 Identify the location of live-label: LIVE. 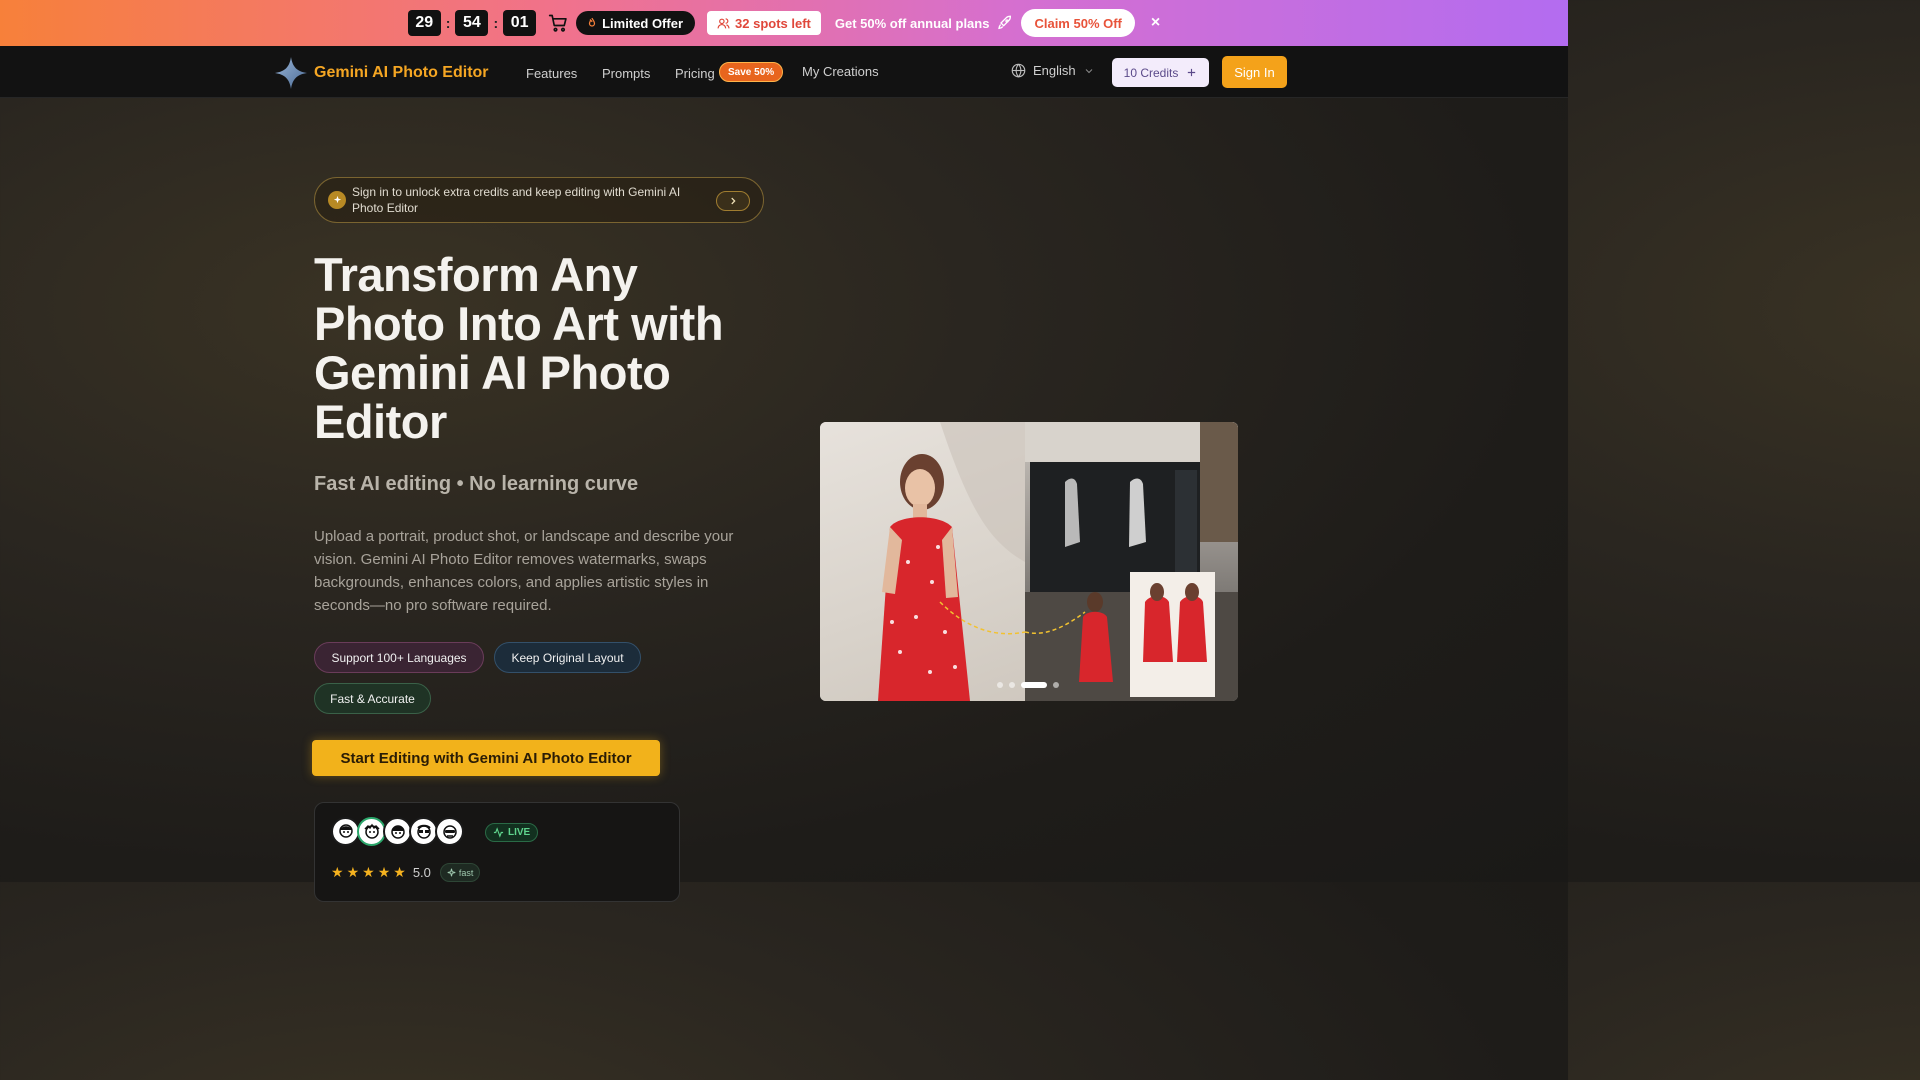
(519, 832).